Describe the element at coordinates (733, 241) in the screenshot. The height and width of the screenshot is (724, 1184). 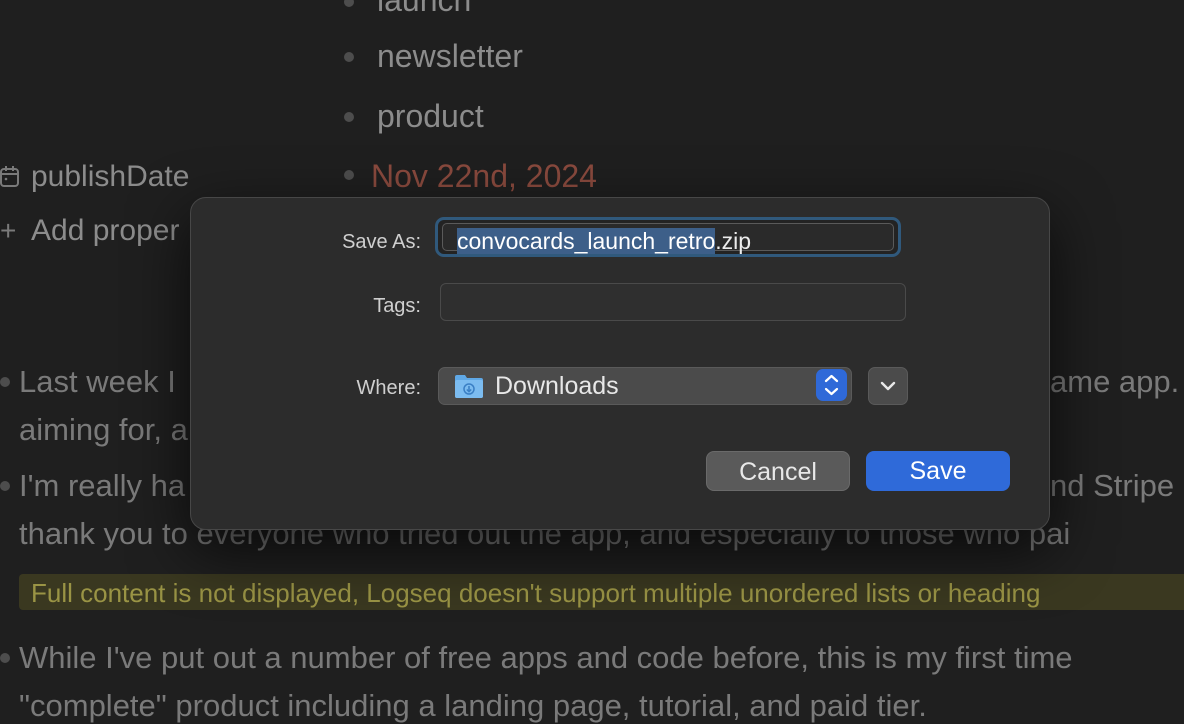
I see `filename-extension: .zip` at that location.